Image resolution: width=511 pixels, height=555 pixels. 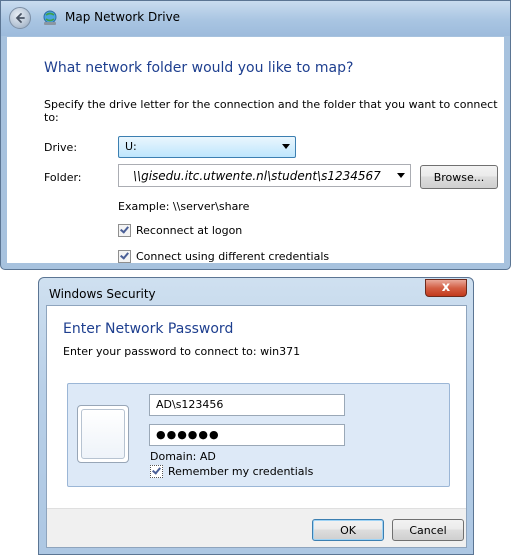 I want to click on reconnect-checkbox-row: Reconnect at logon, so click(x=180, y=230).